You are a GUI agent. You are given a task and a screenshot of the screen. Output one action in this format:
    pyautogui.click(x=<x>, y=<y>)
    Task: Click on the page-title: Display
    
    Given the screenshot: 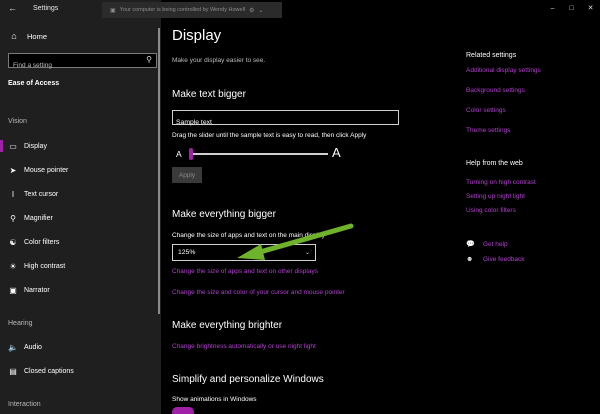 What is the action you would take?
    pyautogui.click(x=197, y=35)
    